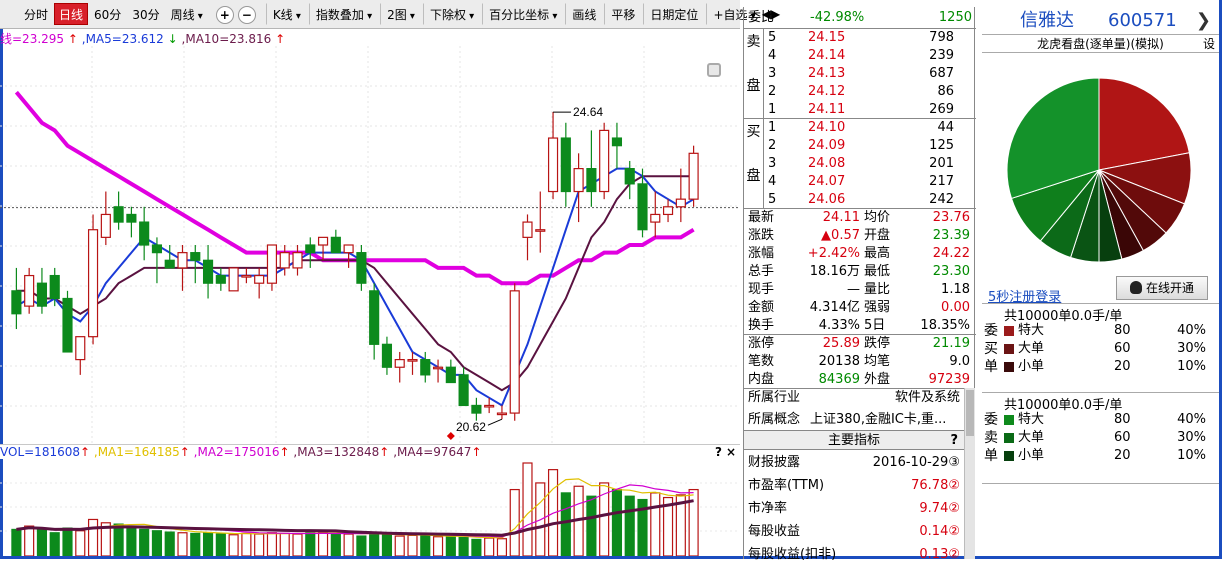 Image resolution: width=1222 pixels, height=566 pixels. I want to click on level-number: 4, so click(772, 181).